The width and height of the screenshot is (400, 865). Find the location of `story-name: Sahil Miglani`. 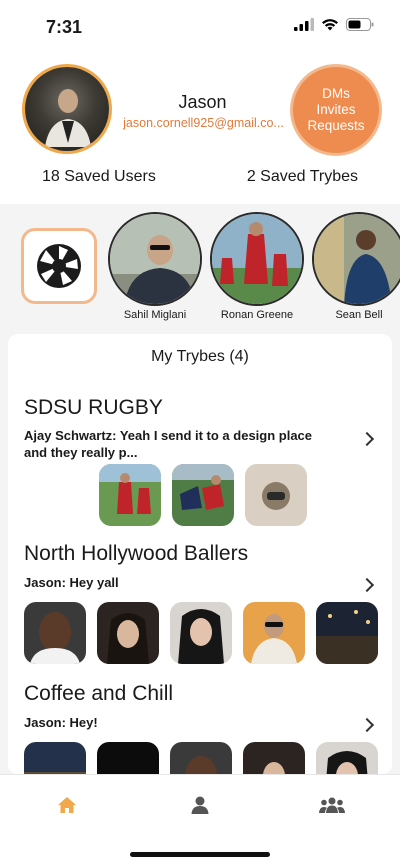

story-name: Sahil Miglani is located at coordinates (155, 315).